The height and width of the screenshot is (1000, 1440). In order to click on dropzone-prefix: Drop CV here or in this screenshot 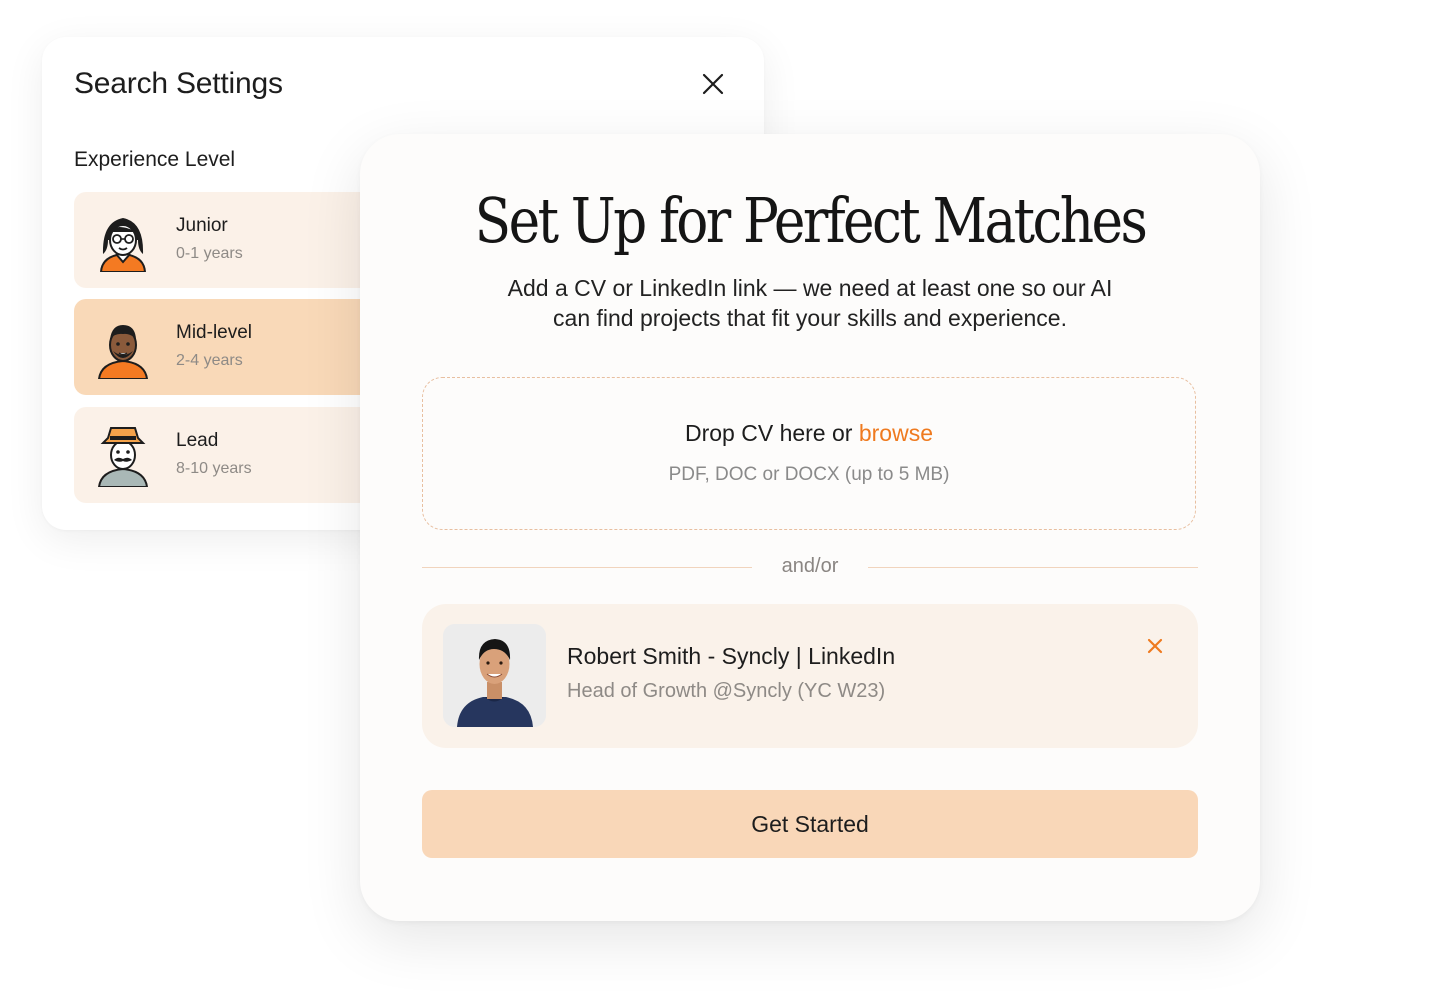, I will do `click(771, 433)`.